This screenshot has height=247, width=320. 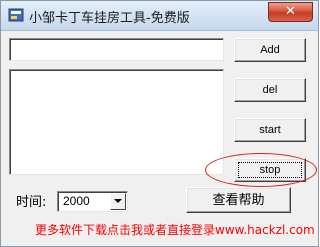 I want to click on start-button: start, so click(x=270, y=130).